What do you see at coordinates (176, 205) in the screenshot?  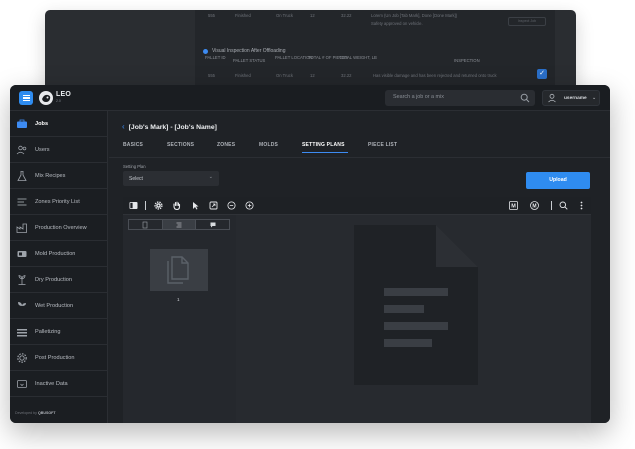 I see `hand-pan-icon` at bounding box center [176, 205].